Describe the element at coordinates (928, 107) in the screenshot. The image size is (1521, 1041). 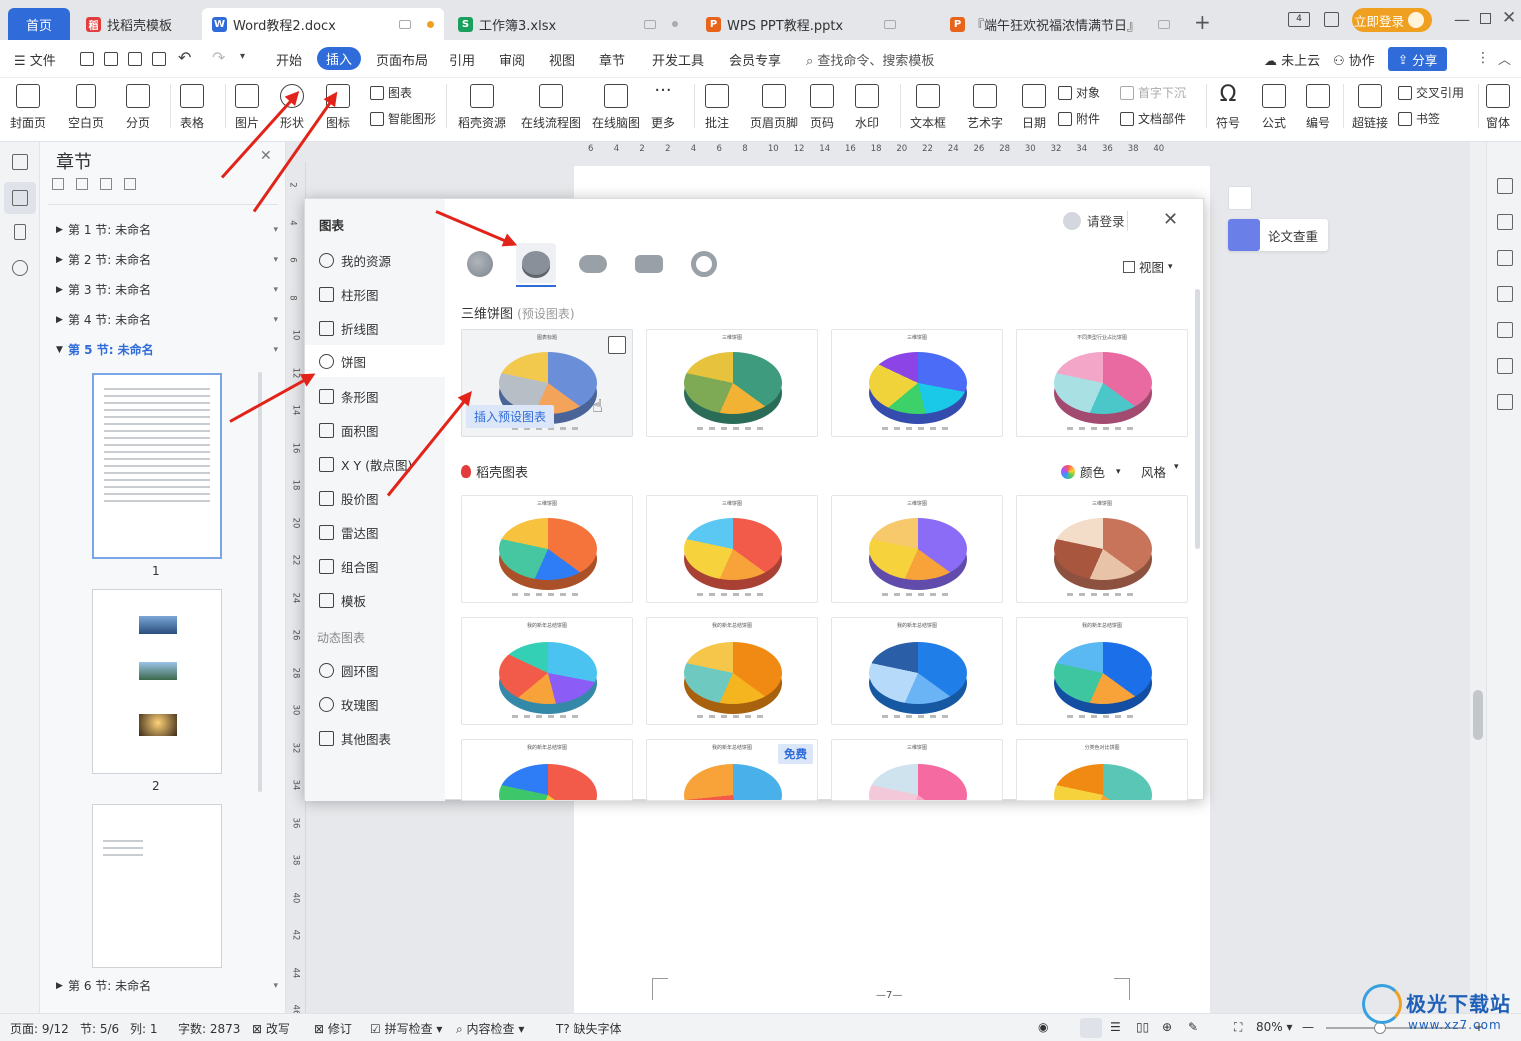
I see `textbox-button: 文本框` at that location.